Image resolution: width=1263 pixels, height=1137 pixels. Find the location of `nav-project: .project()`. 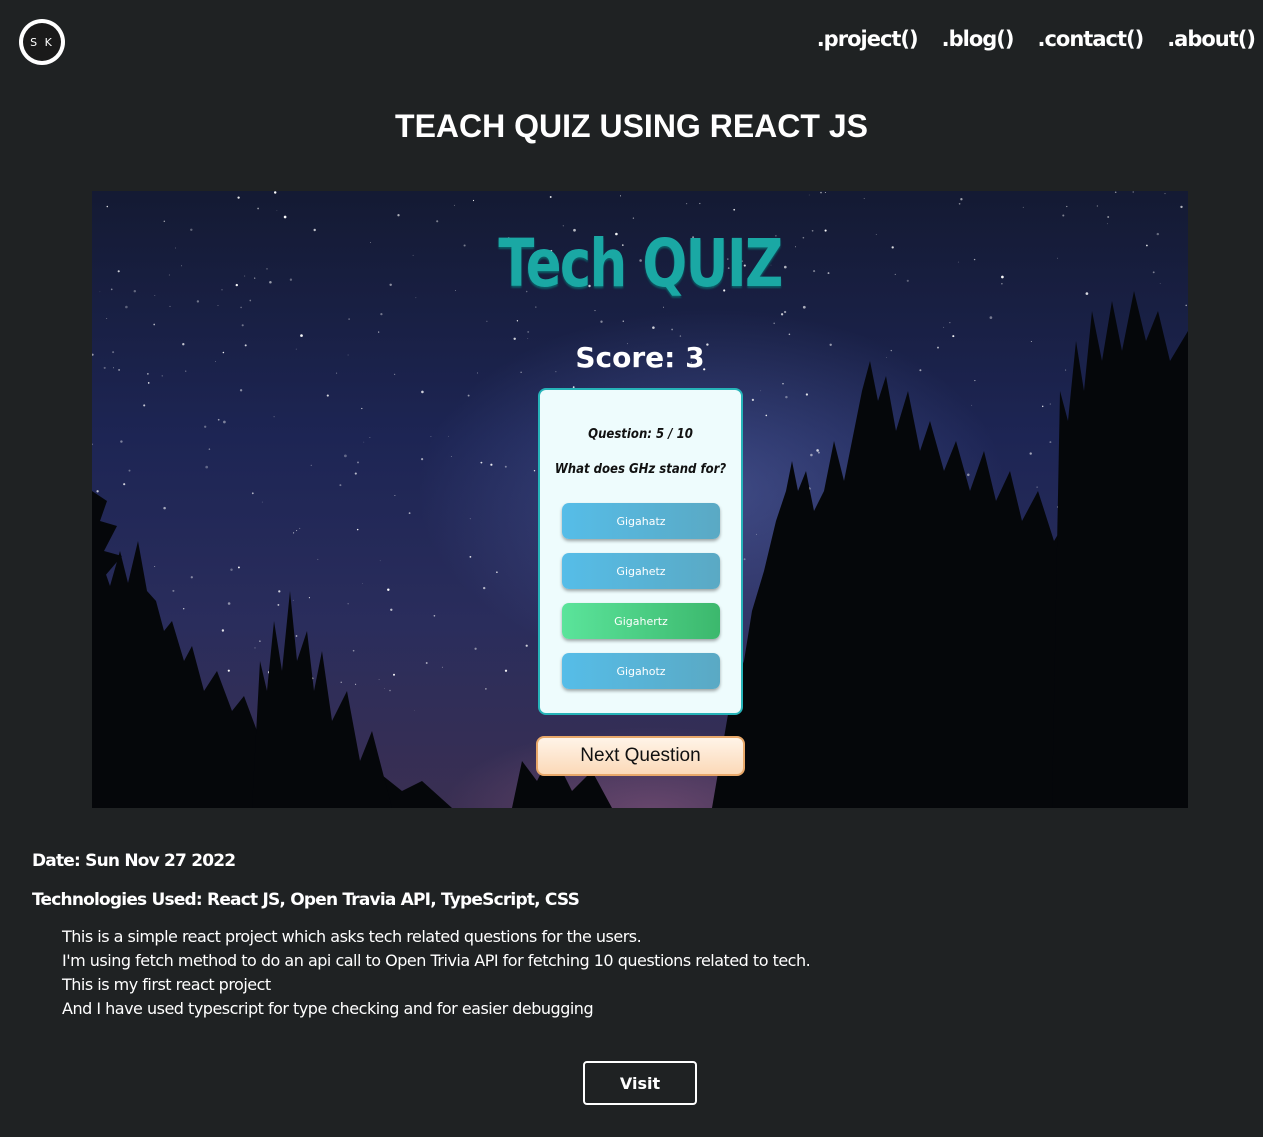

nav-project: .project() is located at coordinates (868, 39).